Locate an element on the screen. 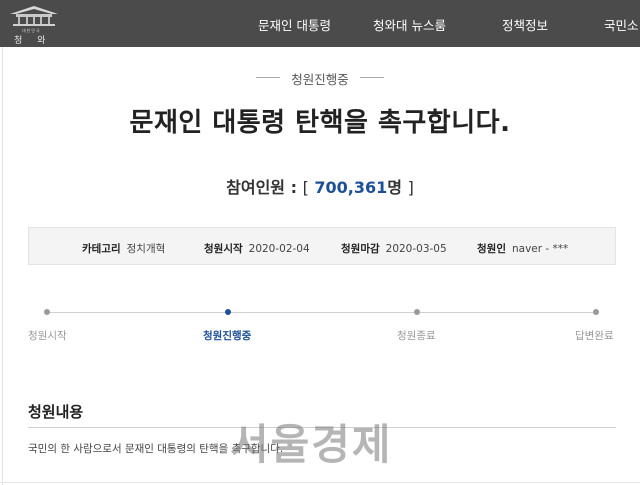 The image size is (640, 485). progress-step-ended: 청원종료 is located at coordinates (416, 336).